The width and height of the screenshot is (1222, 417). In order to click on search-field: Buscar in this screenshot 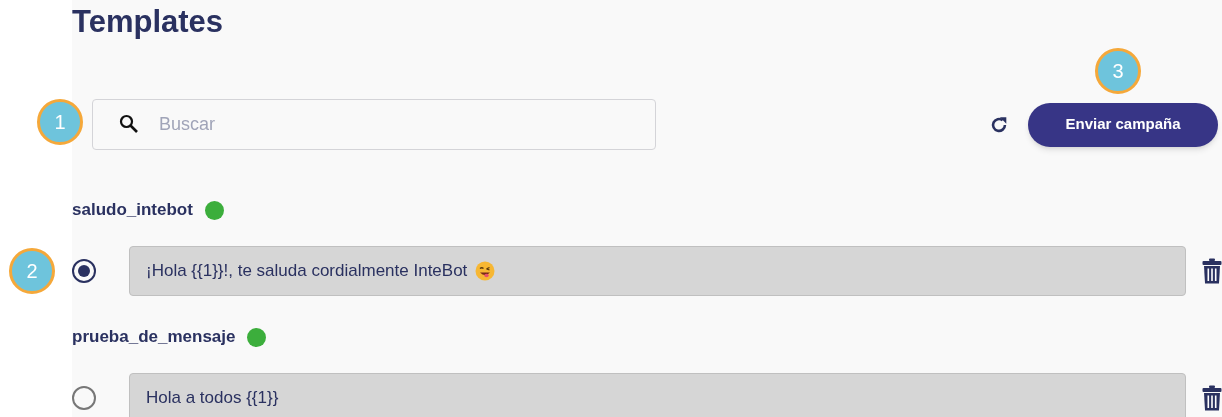, I will do `click(374, 124)`.